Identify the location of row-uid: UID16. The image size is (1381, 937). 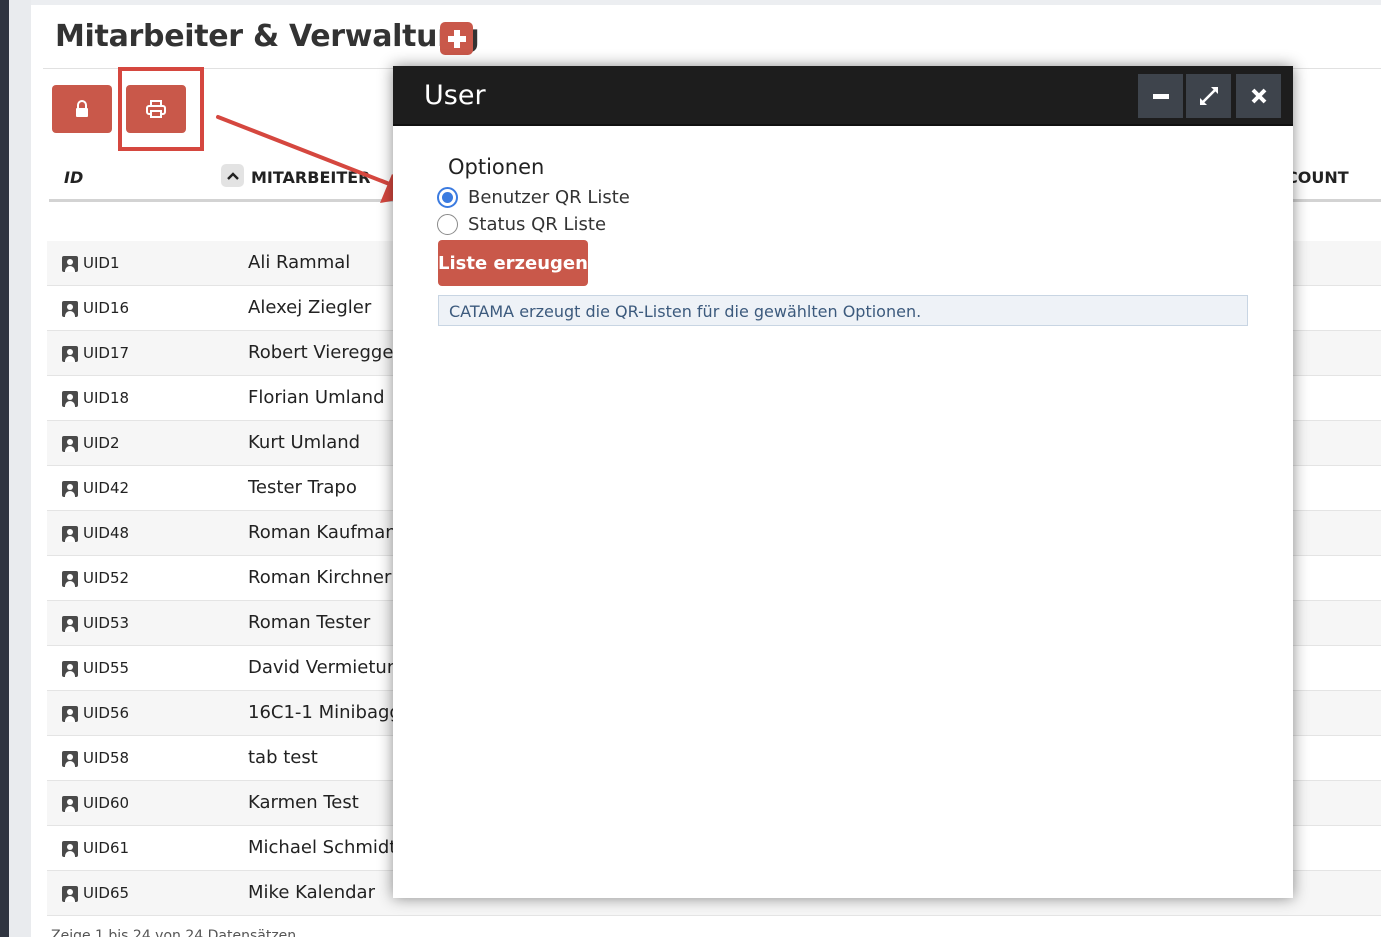
(106, 308).